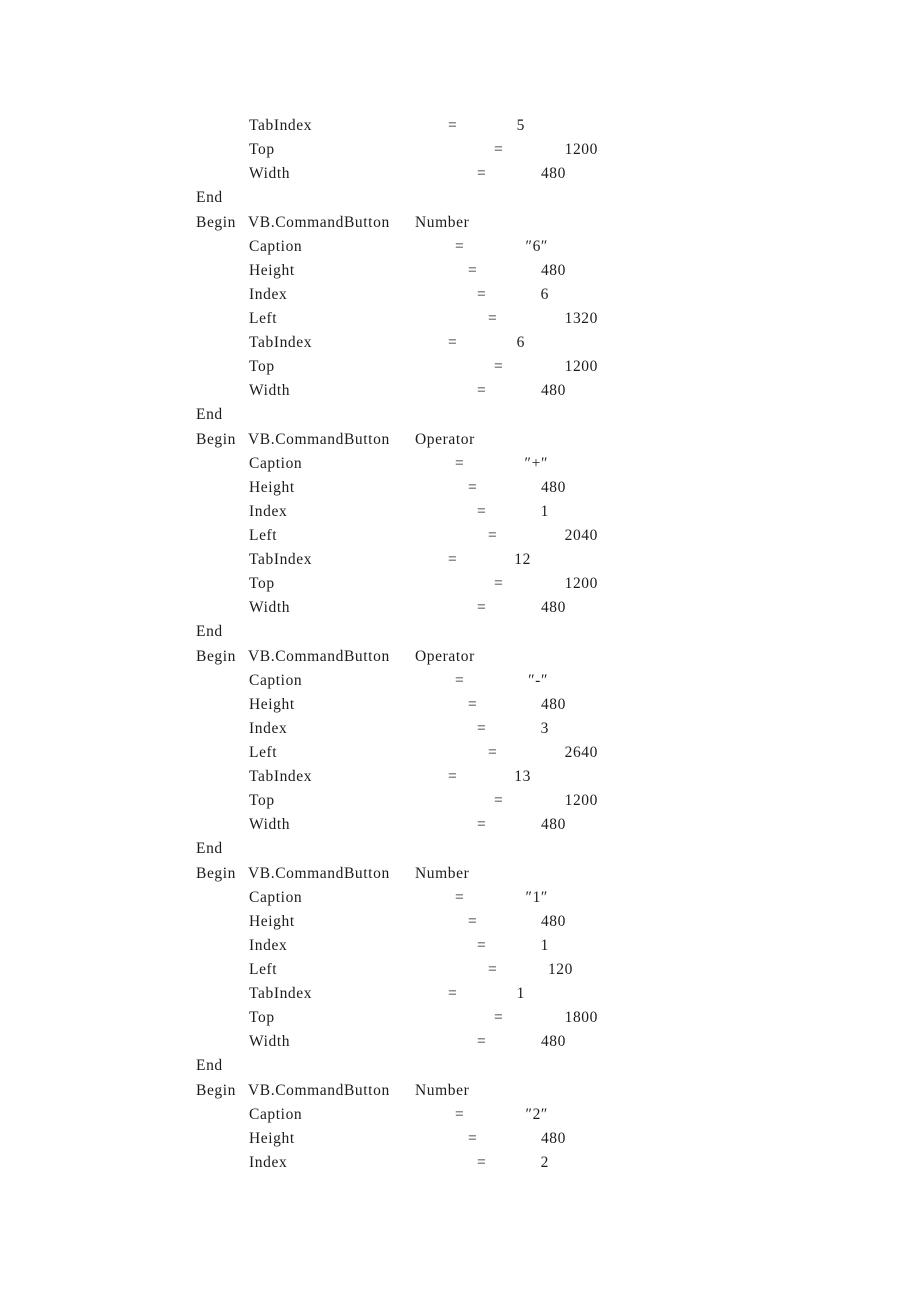 This screenshot has height=1302, width=920. Describe the element at coordinates (581, 318) in the screenshot. I see `property-value: 1320` at that location.